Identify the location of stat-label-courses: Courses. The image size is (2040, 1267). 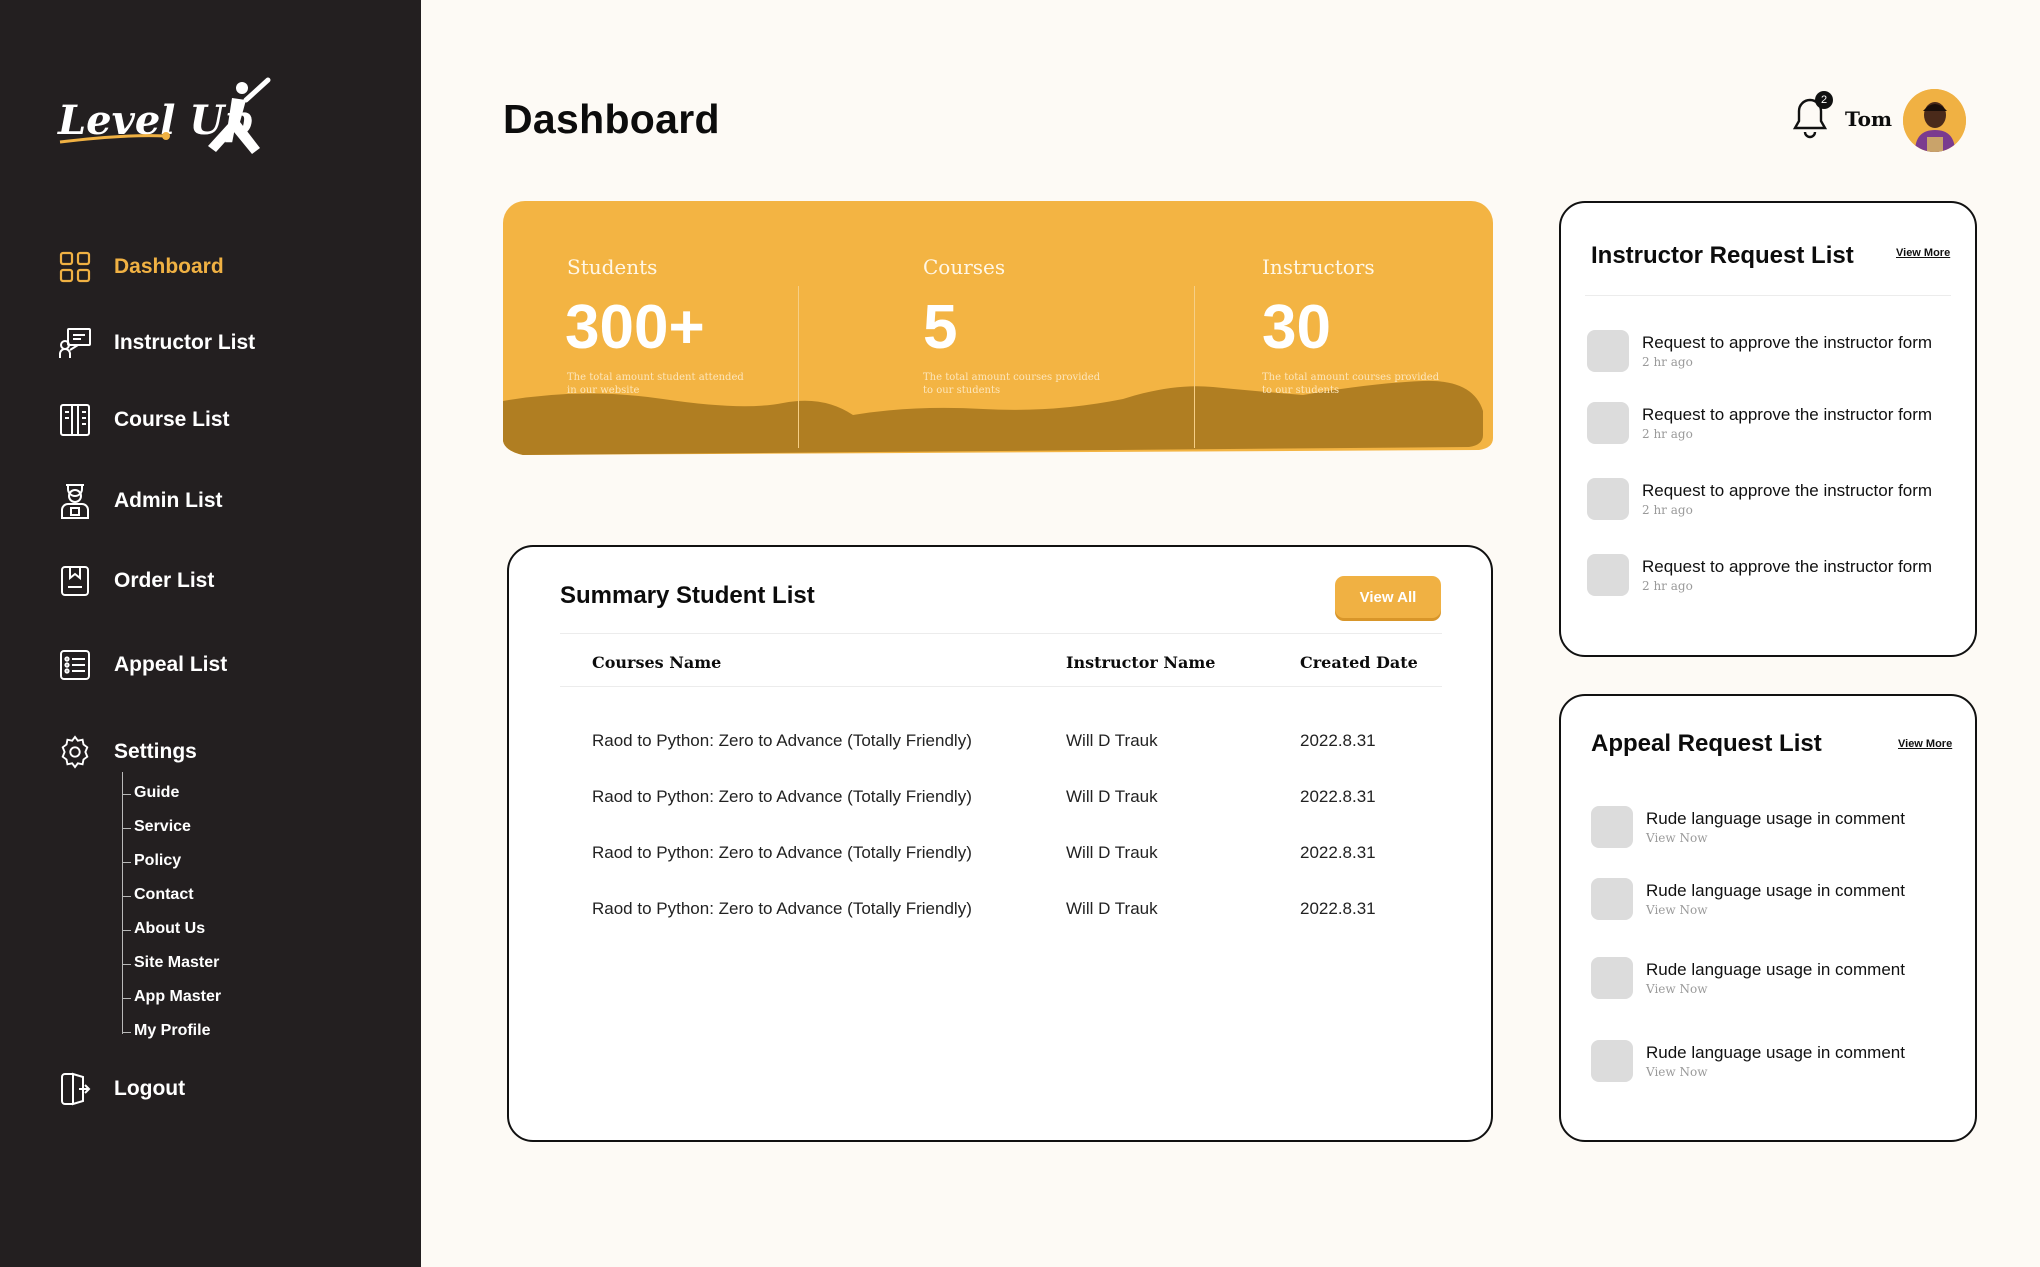
(964, 267).